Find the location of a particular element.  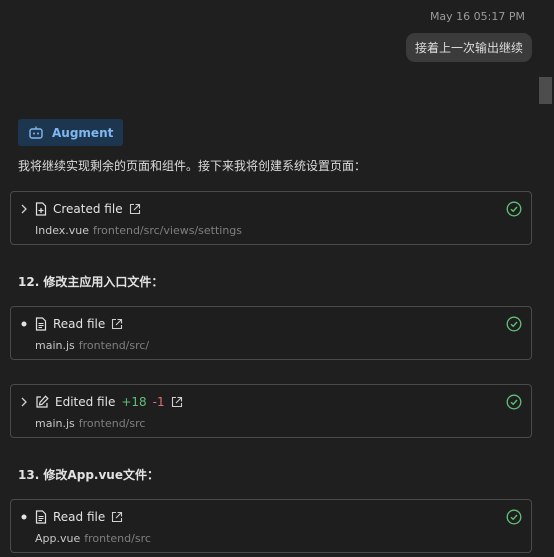

card-action-label: Created file is located at coordinates (88, 209).